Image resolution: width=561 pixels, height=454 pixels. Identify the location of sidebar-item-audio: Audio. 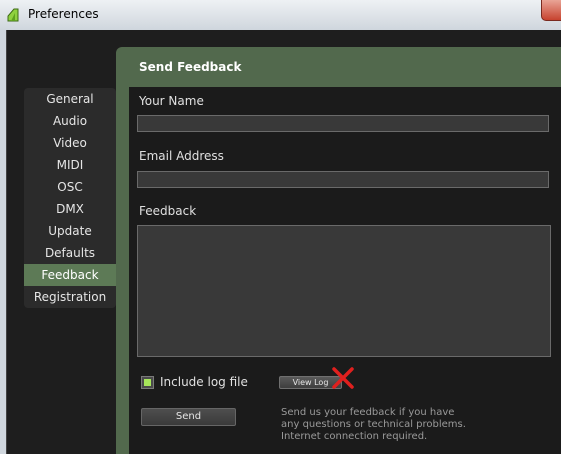
(70, 121).